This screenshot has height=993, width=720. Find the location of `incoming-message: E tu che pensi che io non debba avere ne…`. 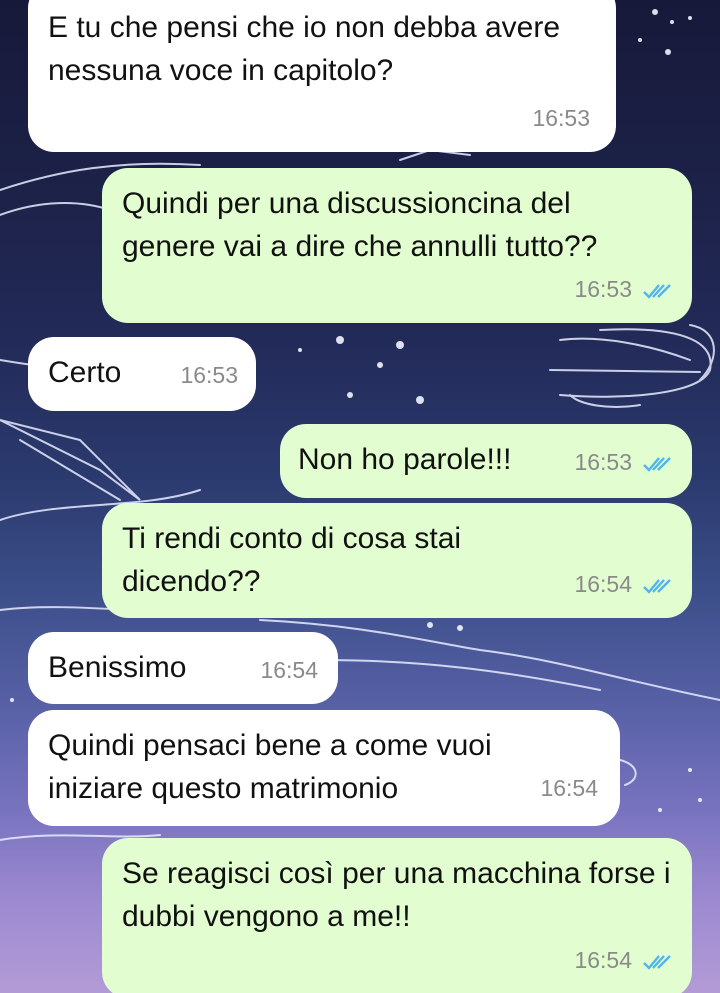

incoming-message: E tu che pensi che io non debba avere ne… is located at coordinates (322, 76).